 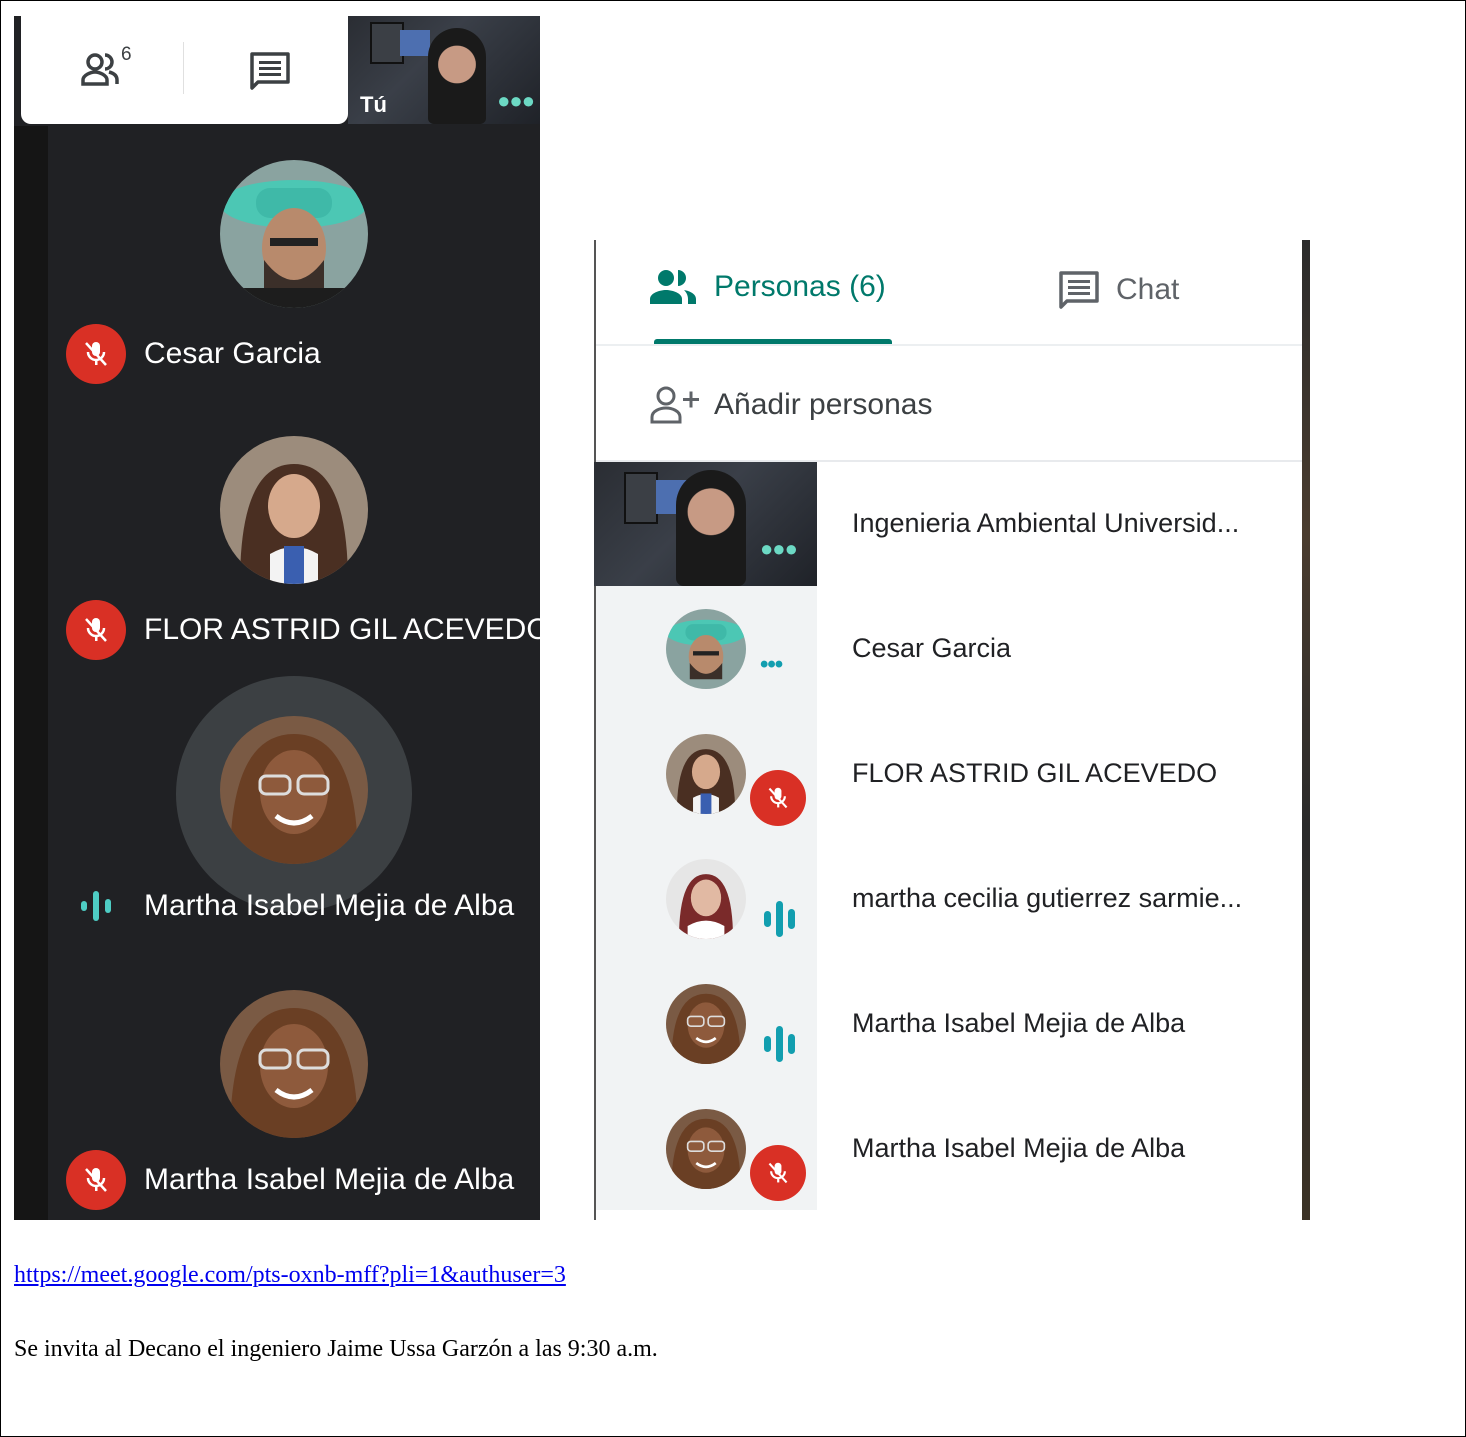 I want to click on add-people-label: Añadir personas, so click(x=823, y=404).